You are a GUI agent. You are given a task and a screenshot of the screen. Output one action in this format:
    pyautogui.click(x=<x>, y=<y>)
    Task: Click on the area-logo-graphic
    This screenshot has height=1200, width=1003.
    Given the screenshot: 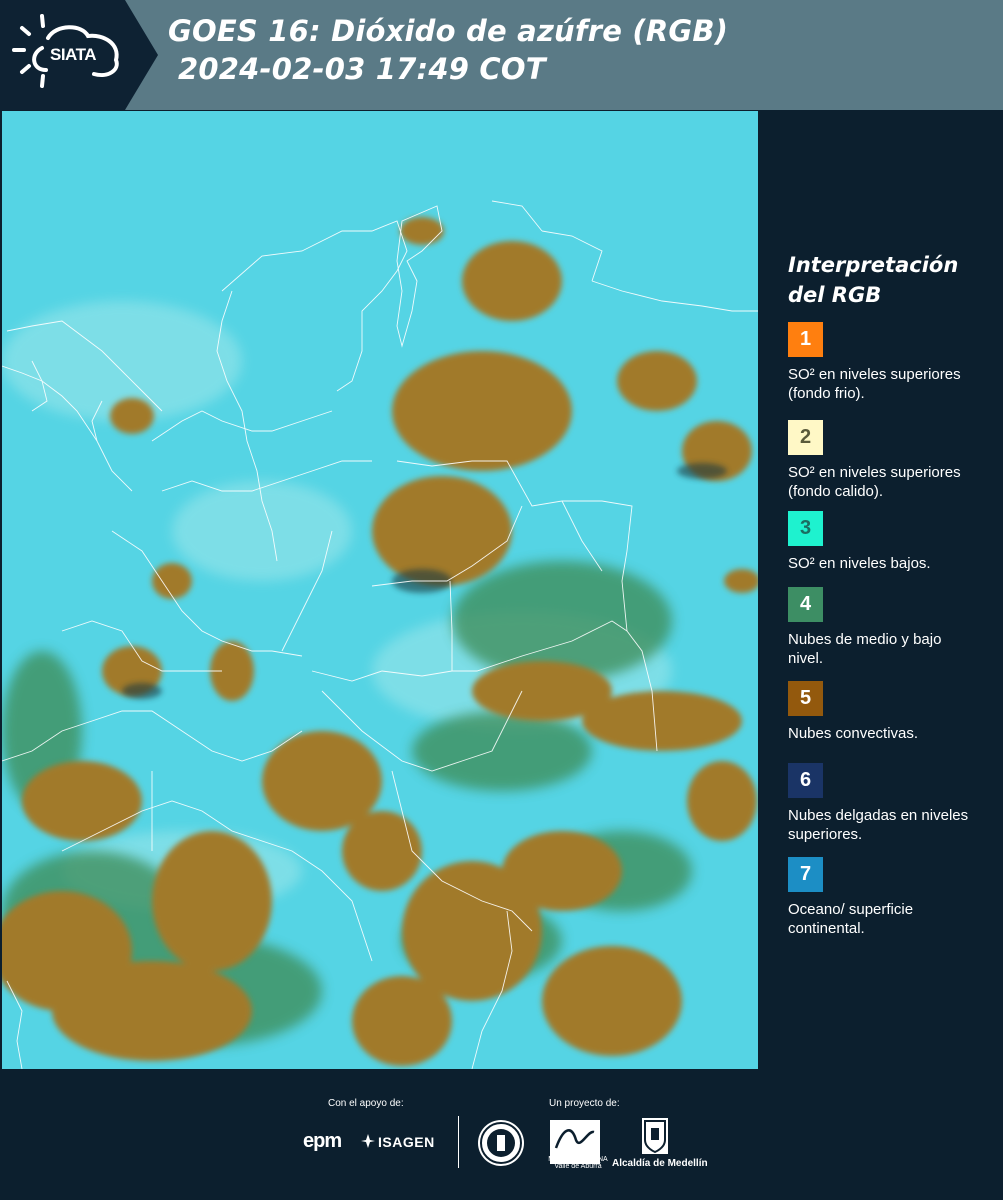 What is the action you would take?
    pyautogui.click(x=574, y=1139)
    